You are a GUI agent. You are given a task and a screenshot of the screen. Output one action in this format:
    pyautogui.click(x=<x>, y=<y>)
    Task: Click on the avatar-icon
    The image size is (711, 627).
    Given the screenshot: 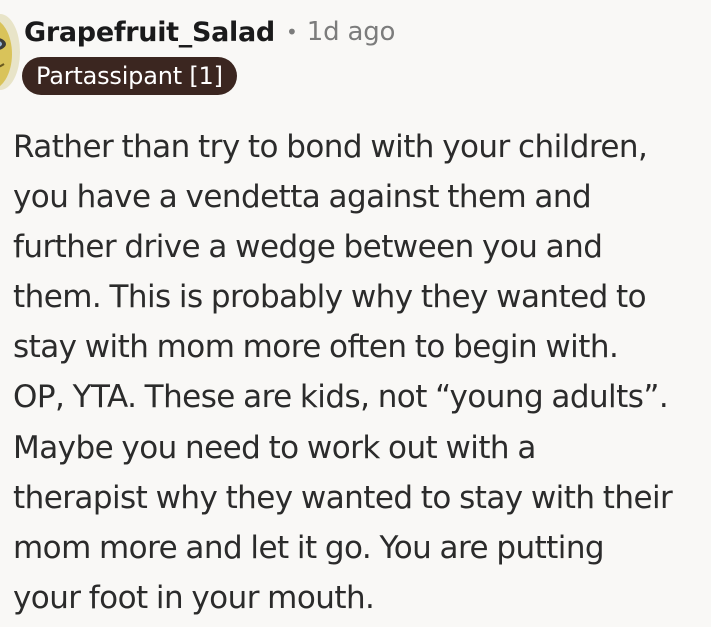 What is the action you would take?
    pyautogui.click(x=10, y=52)
    